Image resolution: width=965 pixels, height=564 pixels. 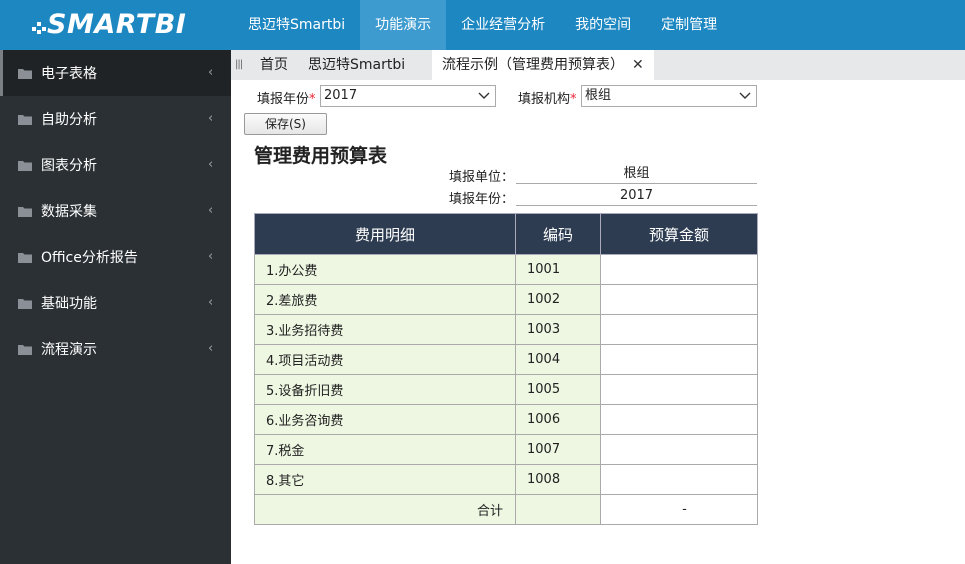 I want to click on code-cell: 1007, so click(x=558, y=449).